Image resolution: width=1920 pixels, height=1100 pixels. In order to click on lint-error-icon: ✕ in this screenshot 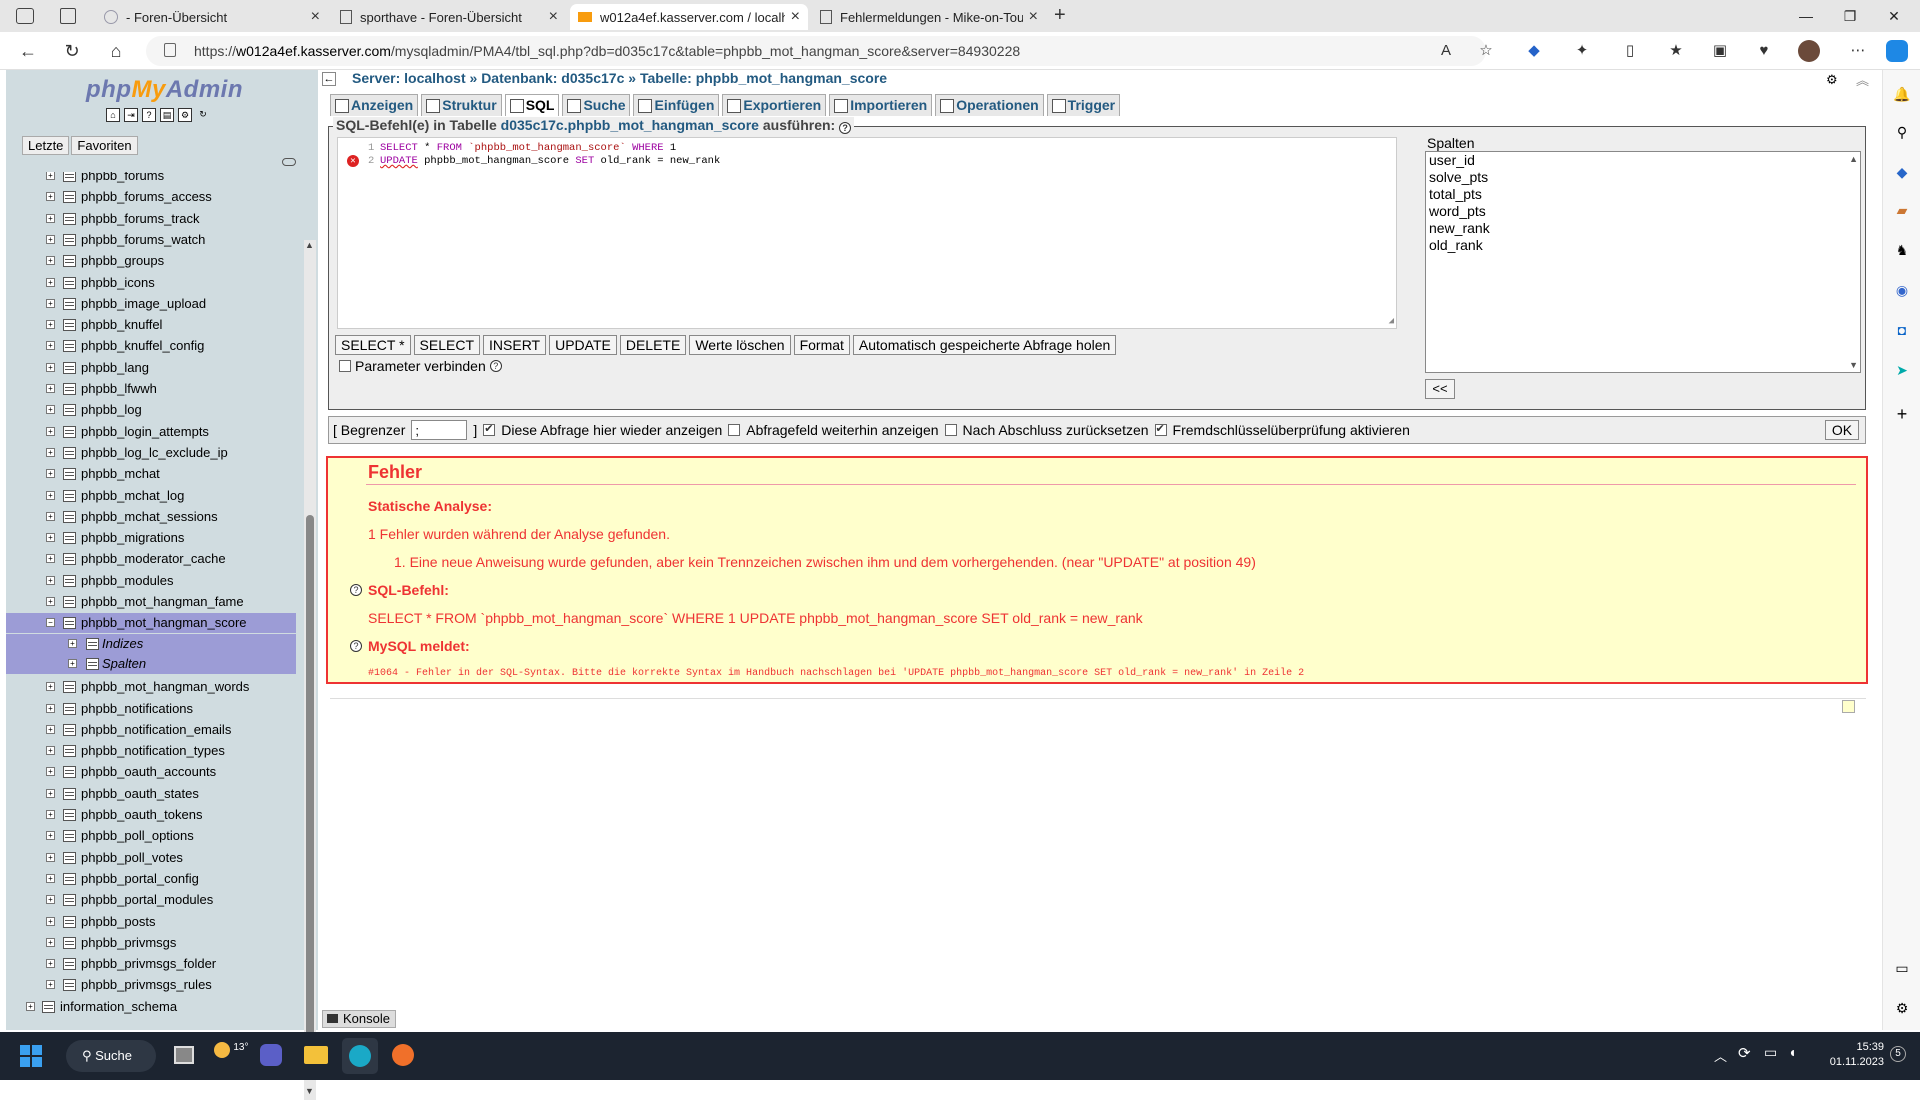, I will do `click(353, 161)`.